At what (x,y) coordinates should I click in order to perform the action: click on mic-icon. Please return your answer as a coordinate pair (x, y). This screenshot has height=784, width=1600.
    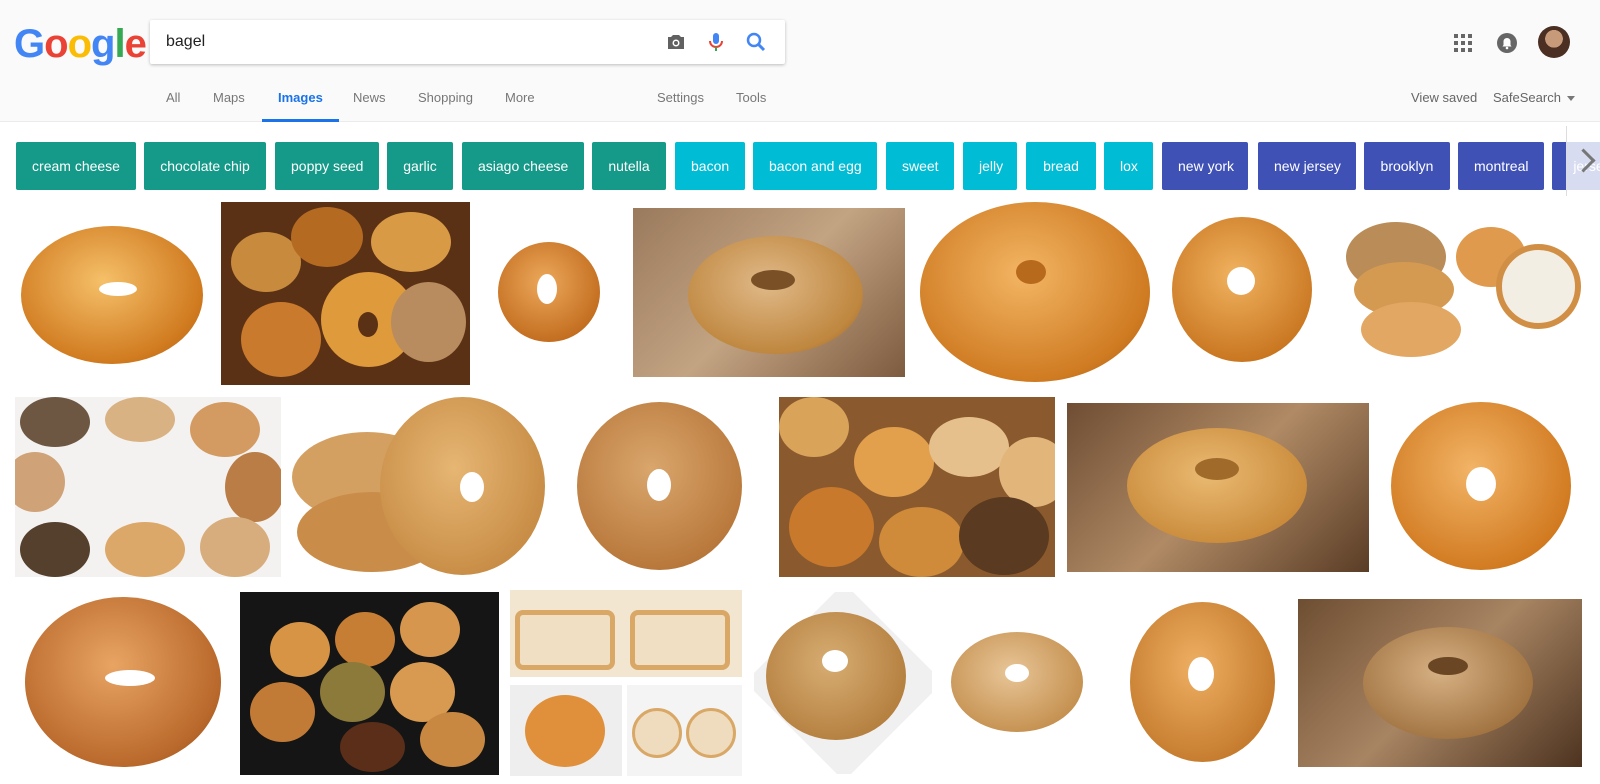
    Looking at the image, I should click on (716, 42).